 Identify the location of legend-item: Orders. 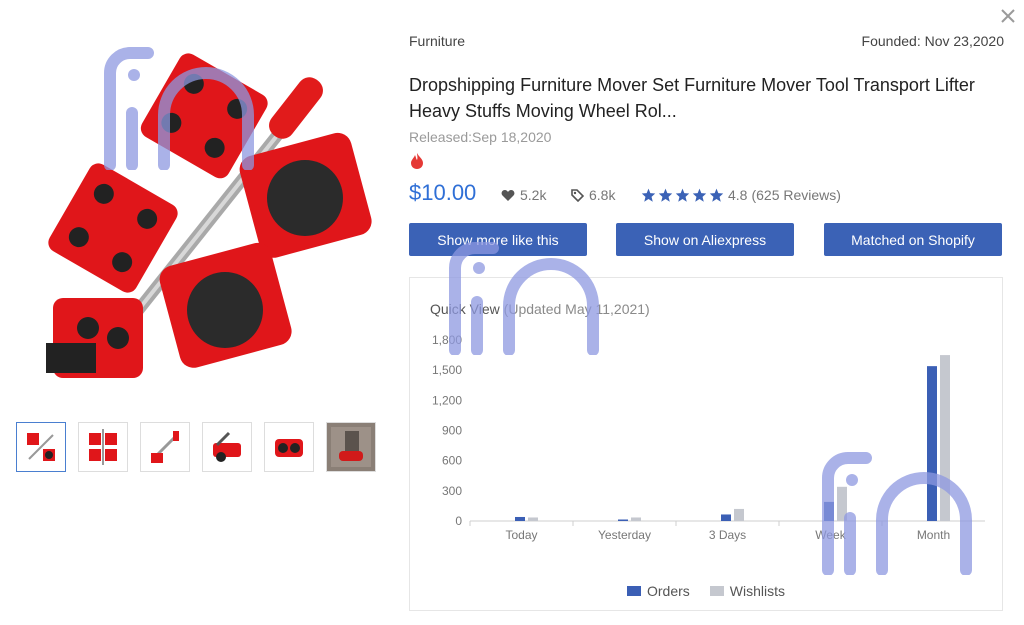
(658, 591).